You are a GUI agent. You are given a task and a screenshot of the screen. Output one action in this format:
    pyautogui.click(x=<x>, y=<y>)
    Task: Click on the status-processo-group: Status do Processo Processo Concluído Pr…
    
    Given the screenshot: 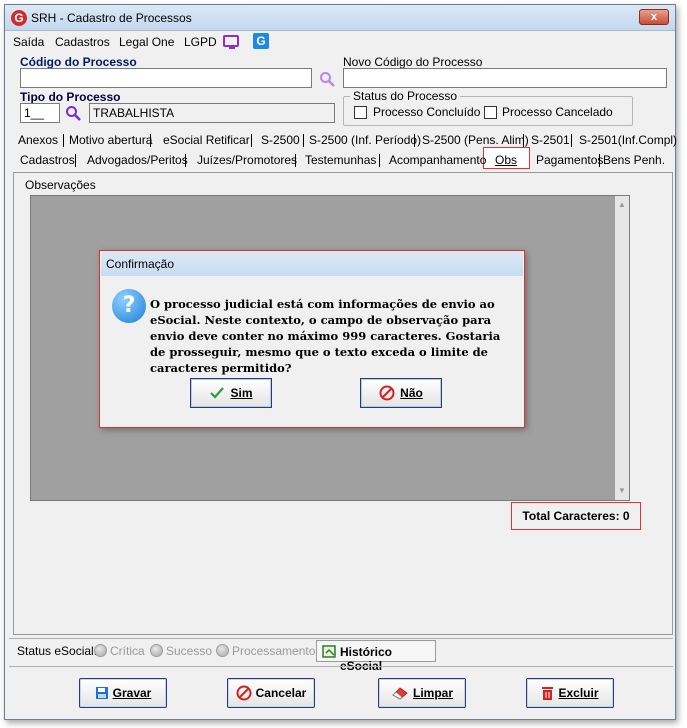 What is the action you would take?
    pyautogui.click(x=488, y=107)
    